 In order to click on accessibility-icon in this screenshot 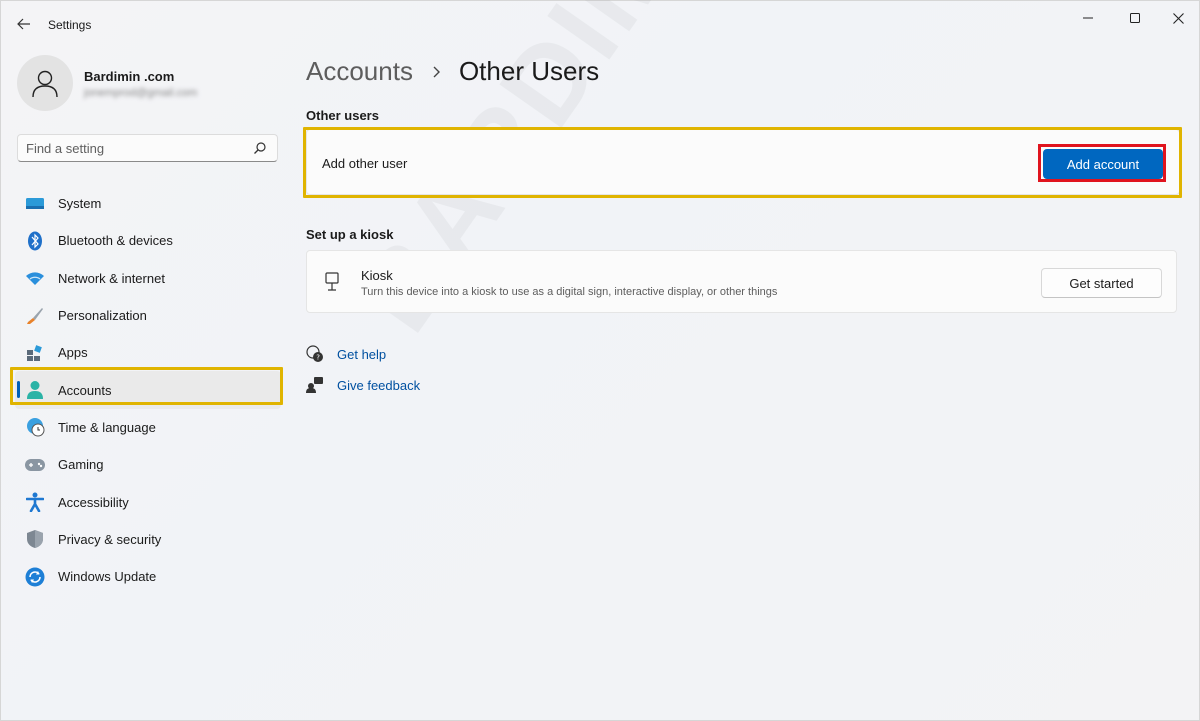, I will do `click(35, 502)`.